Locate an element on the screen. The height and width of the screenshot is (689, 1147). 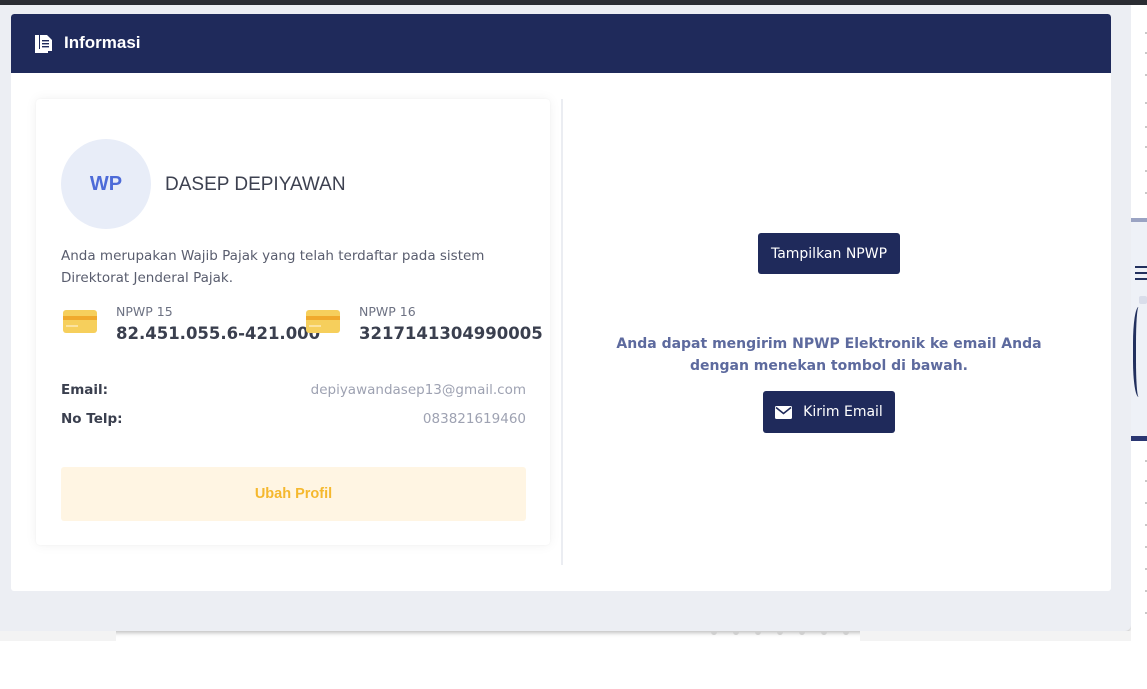
email-value: depiyawandasep13@gmail.com is located at coordinates (418, 390).